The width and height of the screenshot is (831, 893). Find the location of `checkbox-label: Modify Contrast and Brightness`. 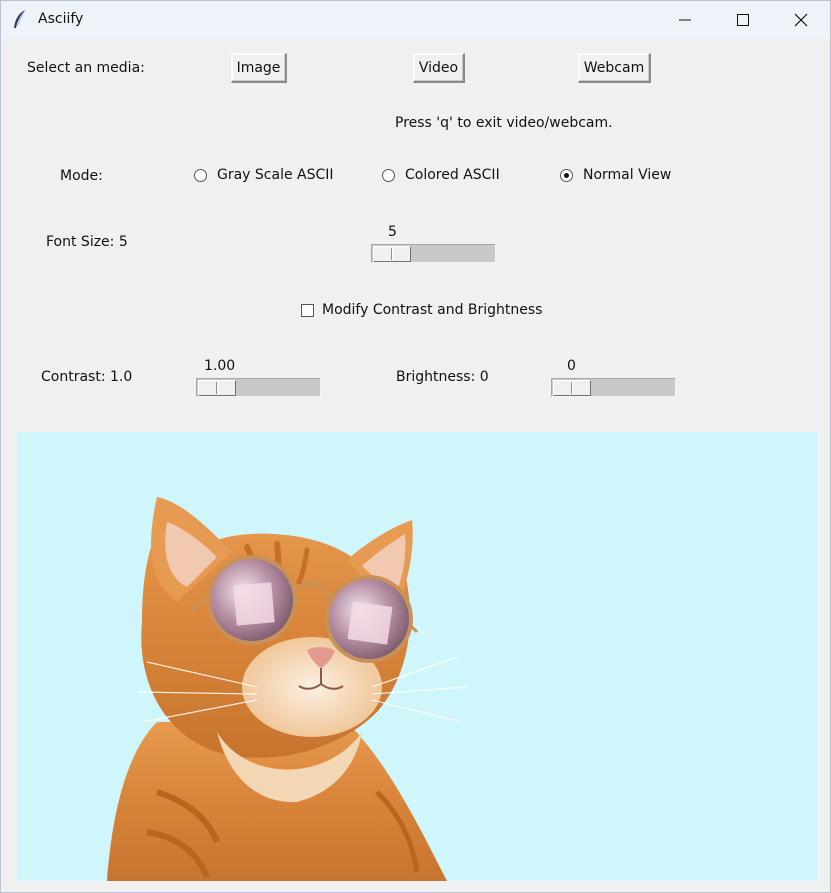

checkbox-label: Modify Contrast and Brightness is located at coordinates (432, 310).